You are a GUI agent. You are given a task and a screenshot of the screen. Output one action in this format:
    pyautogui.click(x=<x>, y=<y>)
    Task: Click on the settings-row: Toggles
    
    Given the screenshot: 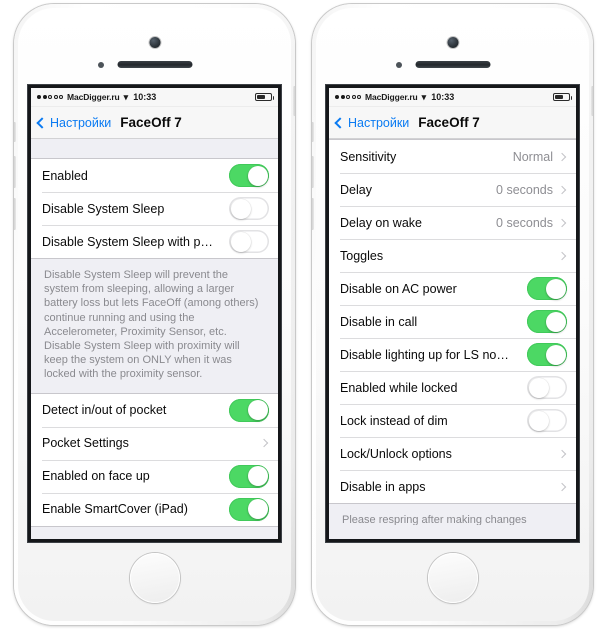 What is the action you would take?
    pyautogui.click(x=452, y=255)
    